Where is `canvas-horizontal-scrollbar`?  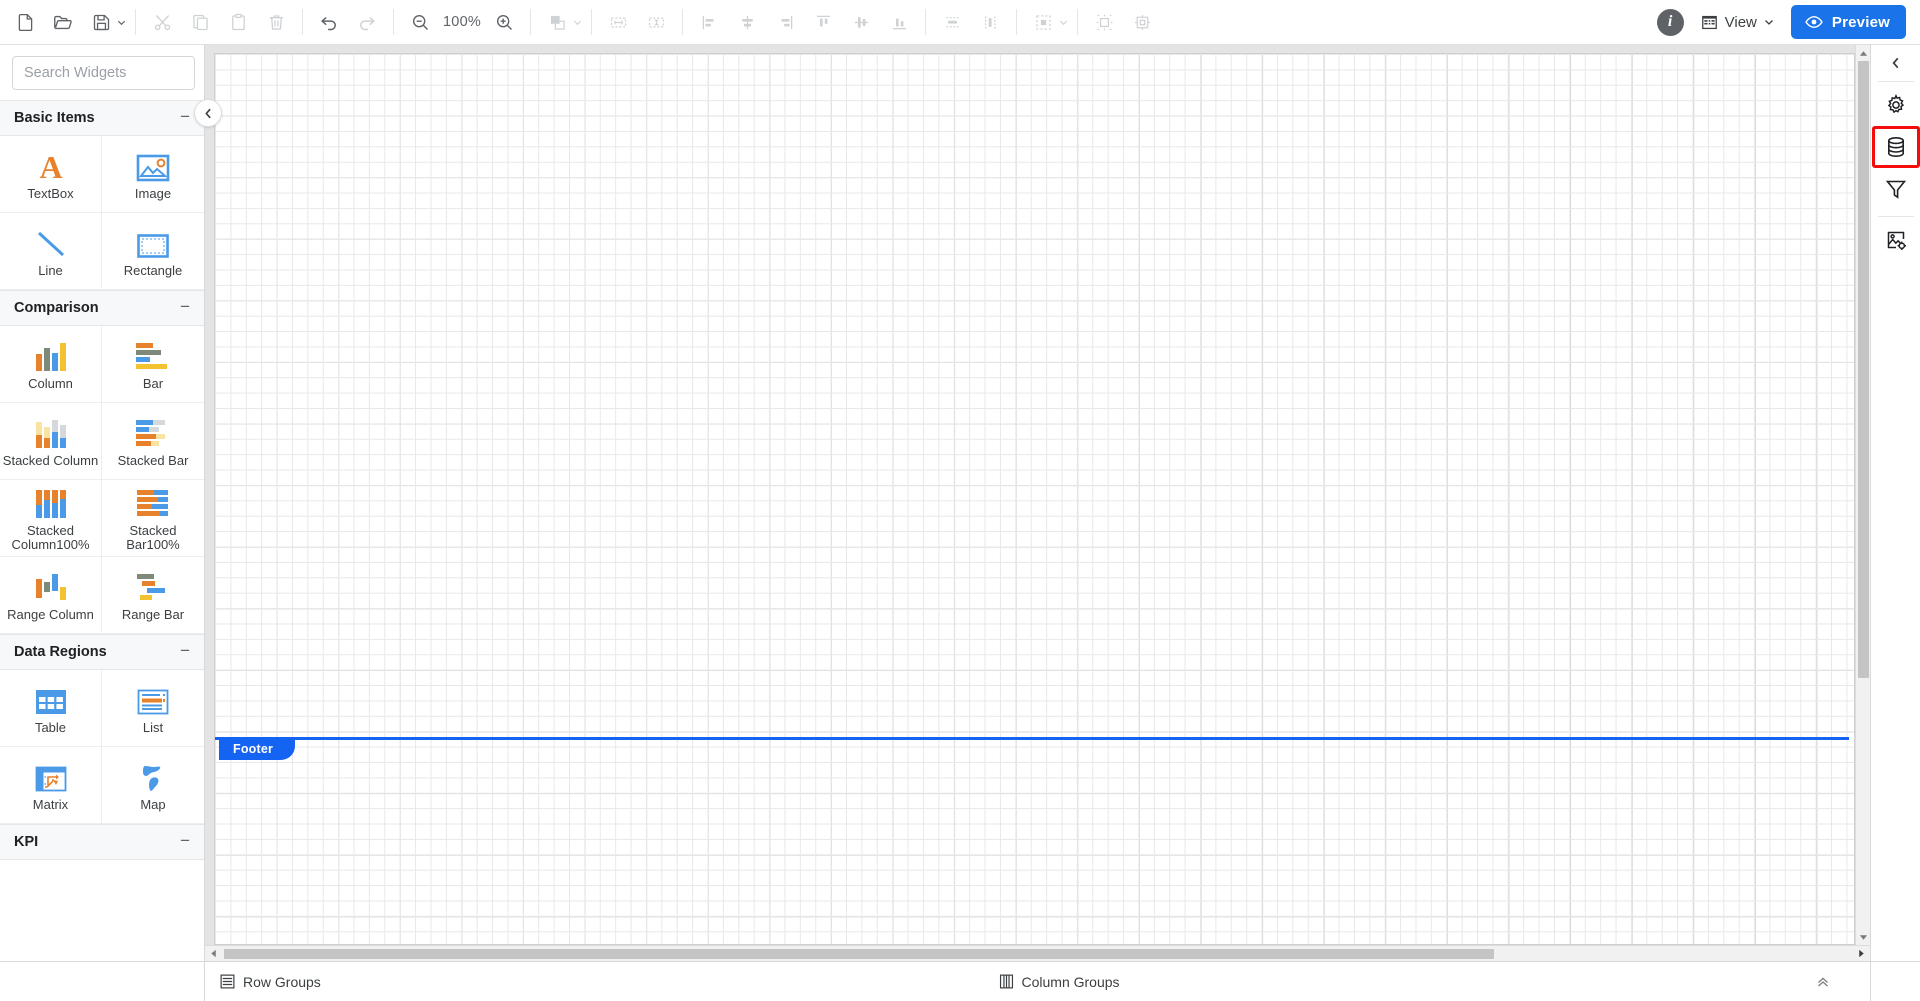
canvas-horizontal-scrollbar is located at coordinates (1037, 953).